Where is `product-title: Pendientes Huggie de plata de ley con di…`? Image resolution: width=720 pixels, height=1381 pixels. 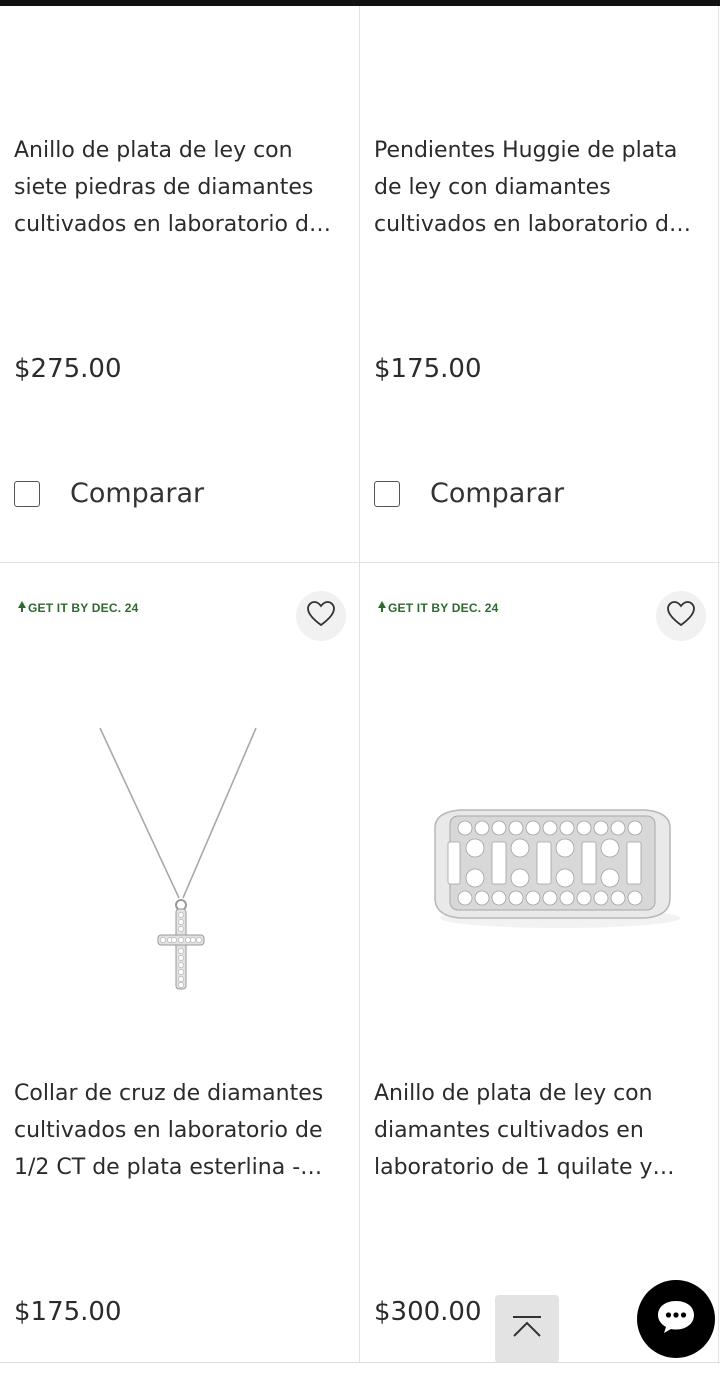 product-title: Pendientes Huggie de plata de ley con di… is located at coordinates (539, 187).